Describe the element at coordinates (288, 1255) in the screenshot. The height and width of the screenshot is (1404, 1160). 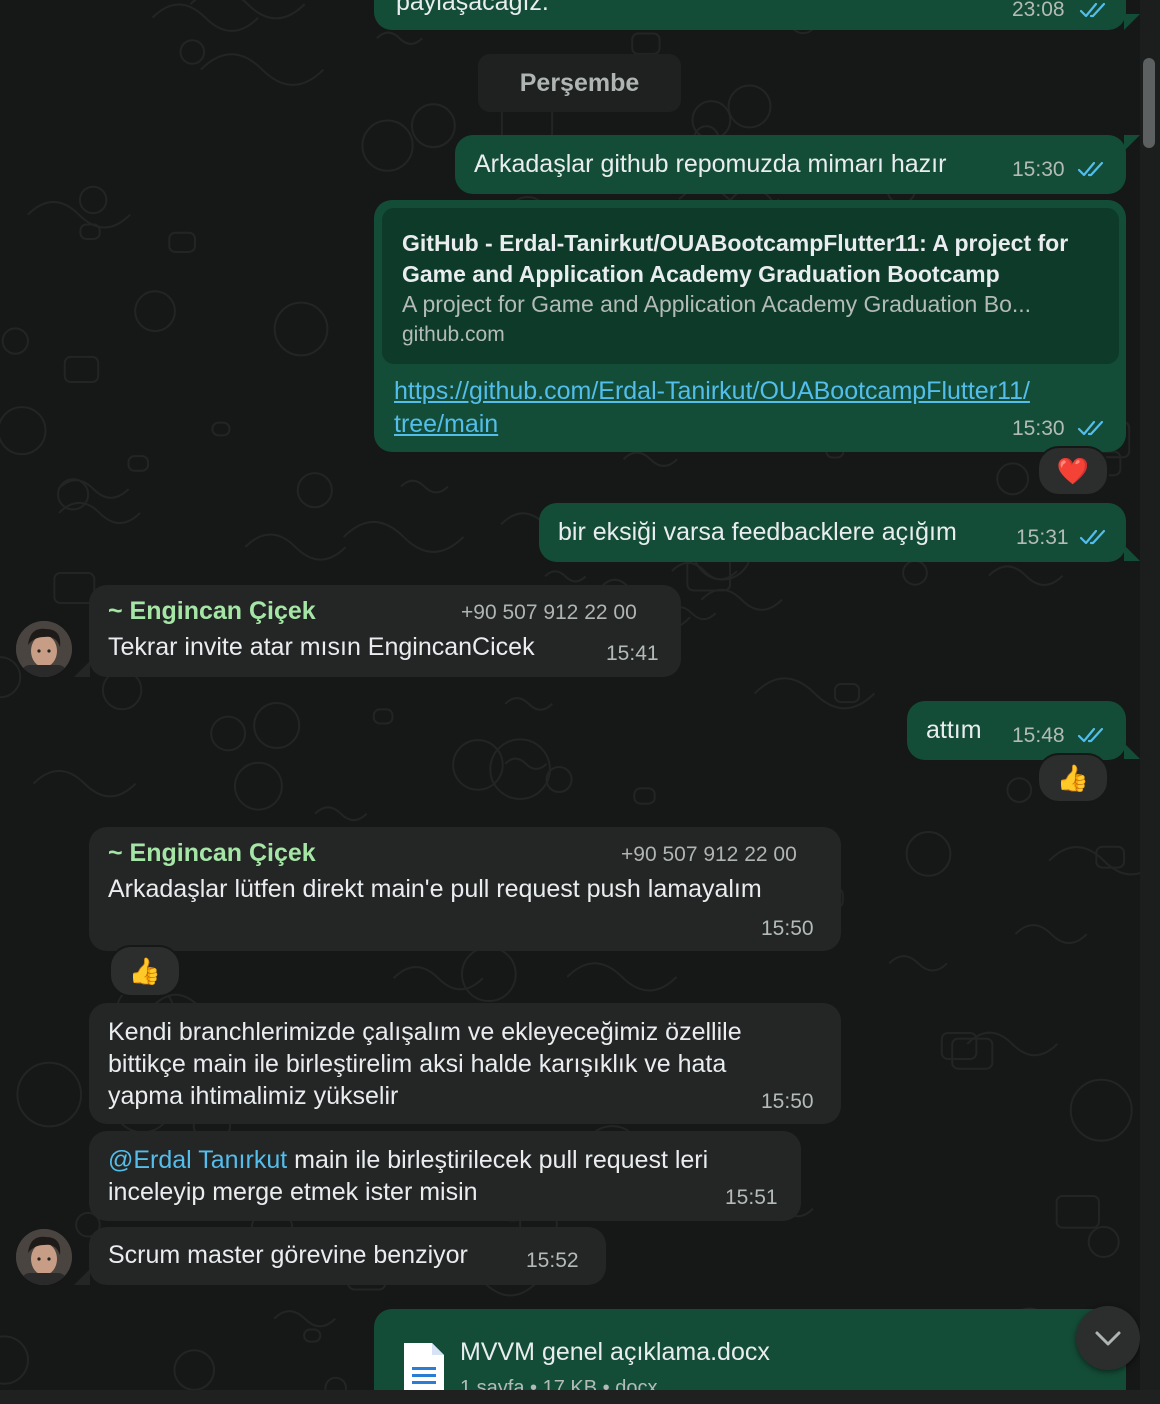
I see `message-text: Scrum master görevine benziyor` at that location.